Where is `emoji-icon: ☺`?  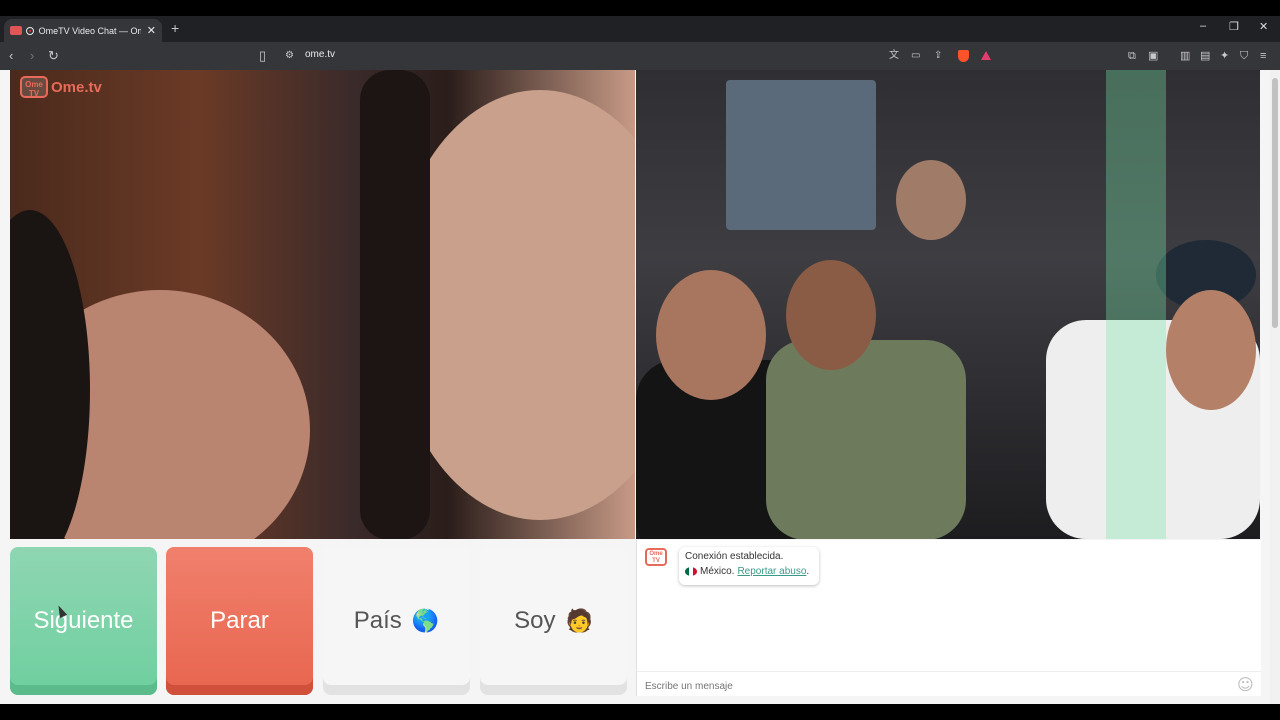 emoji-icon: ☺ is located at coordinates (1245, 684).